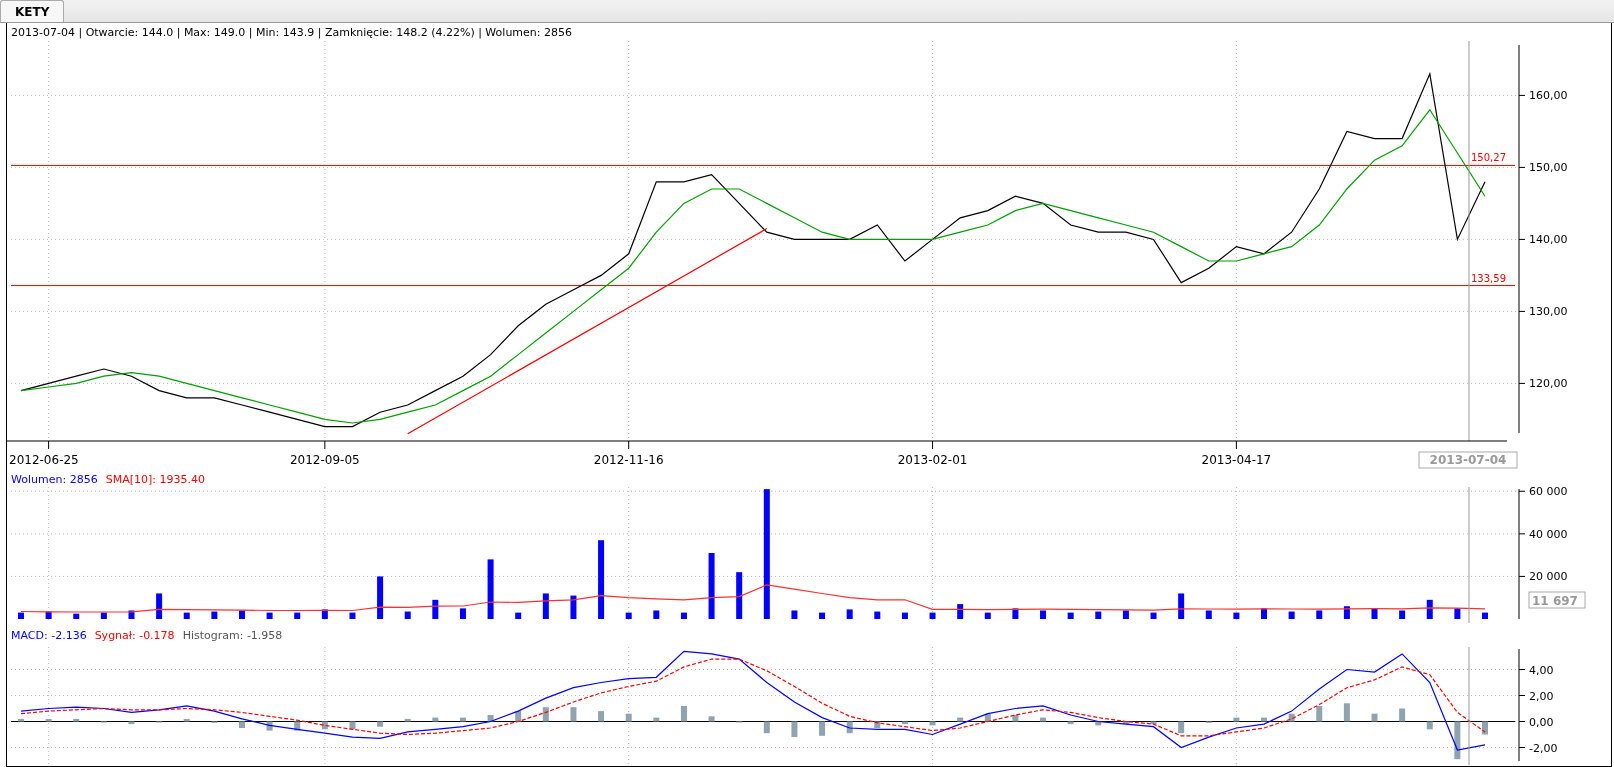 The image size is (1614, 767). What do you see at coordinates (1548, 534) in the screenshot?
I see `axis-label: 40 000` at bounding box center [1548, 534].